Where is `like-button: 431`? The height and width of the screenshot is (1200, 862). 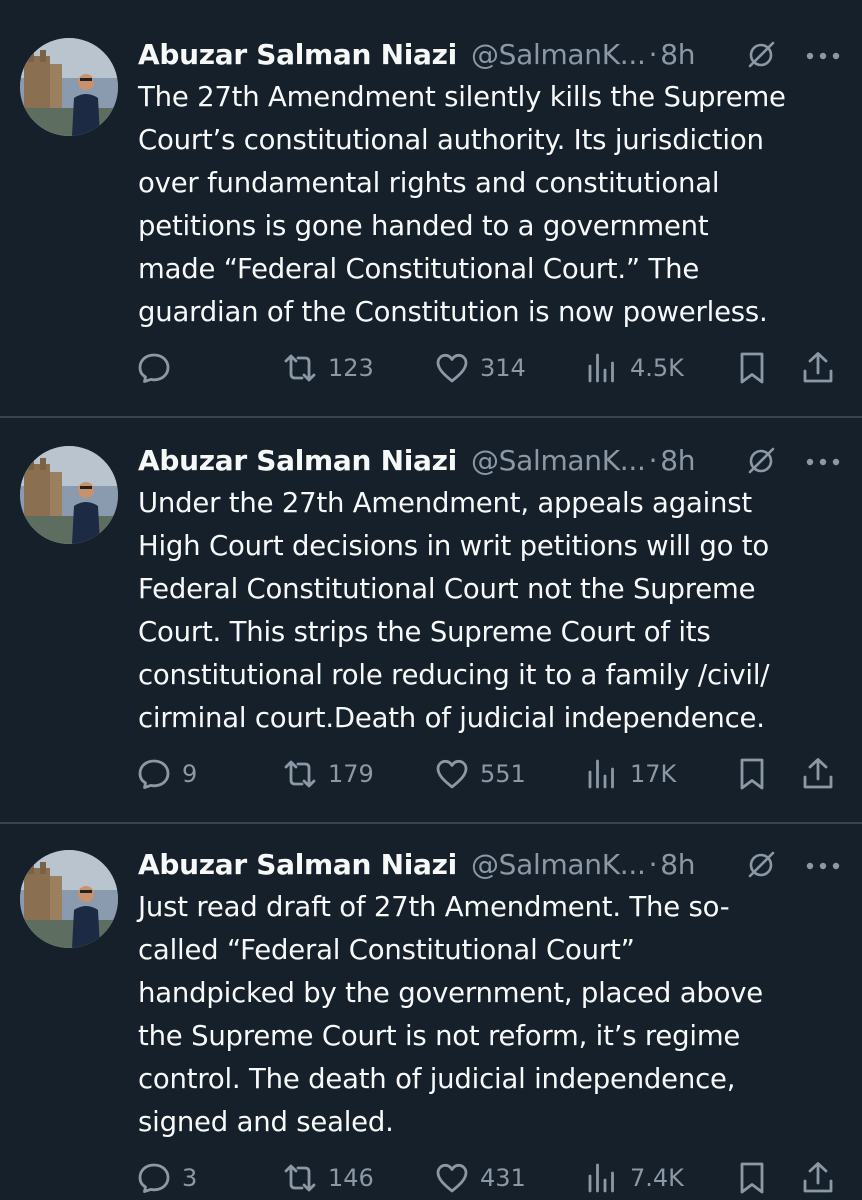 like-button: 431 is located at coordinates (480, 1178).